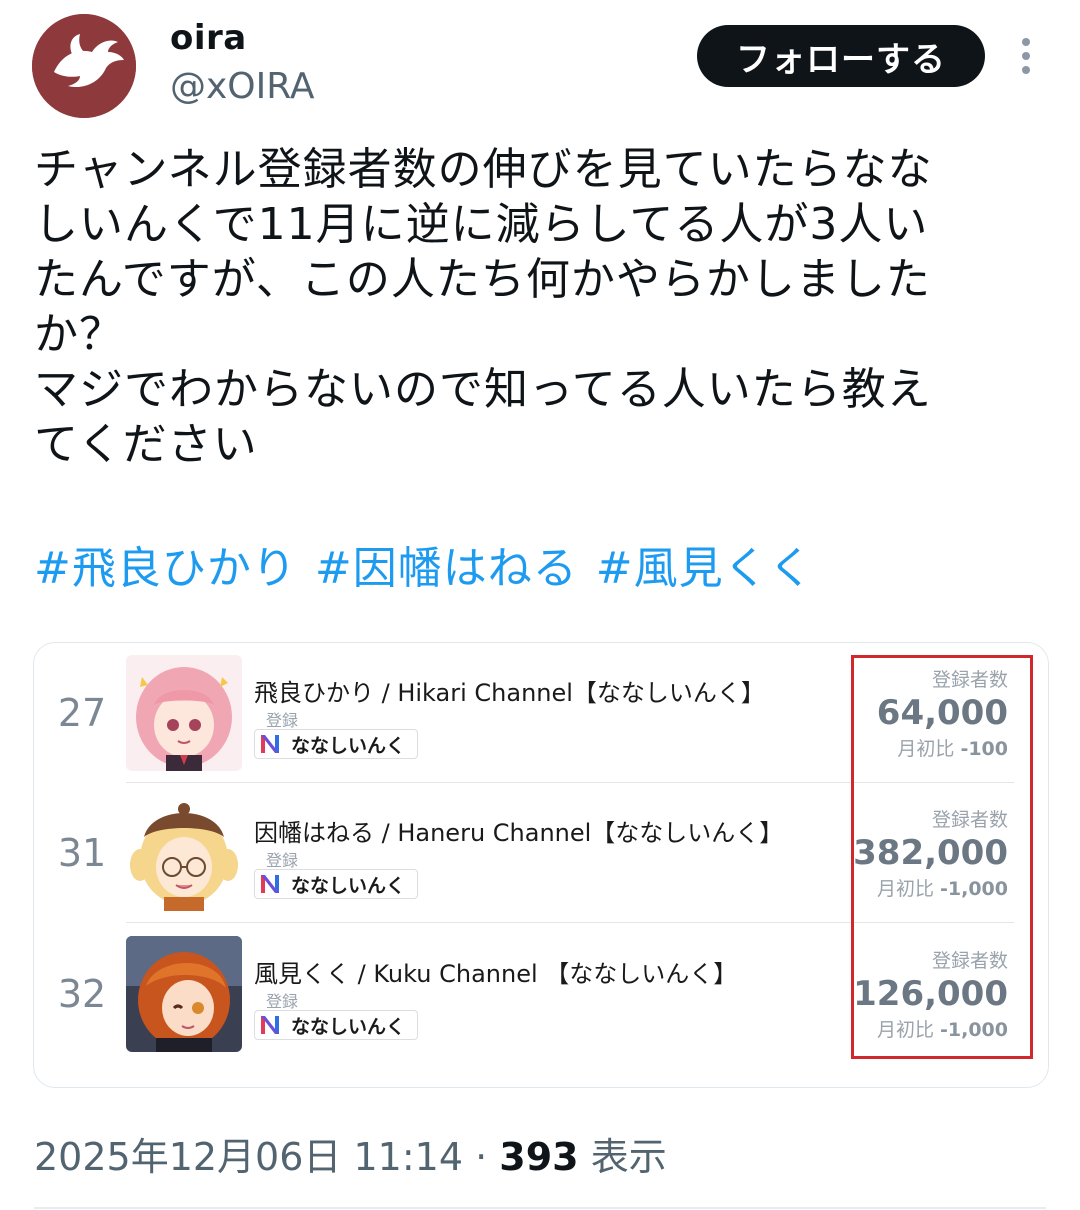 This screenshot has width=1080, height=1210. What do you see at coordinates (446, 568) in the screenshot?
I see `hashtag-link: #因幡はねる` at bounding box center [446, 568].